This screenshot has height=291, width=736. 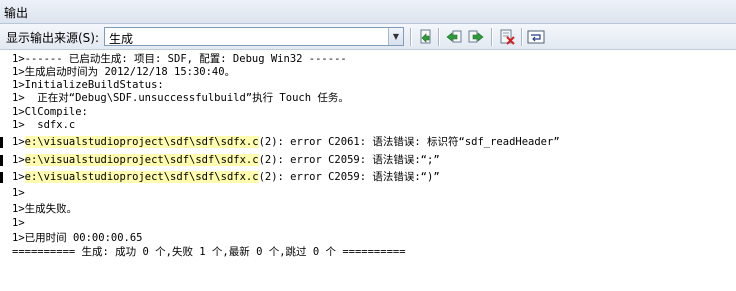 What do you see at coordinates (77, 238) in the screenshot?
I see `output-line: 1>已用时间 00:00:00.65` at bounding box center [77, 238].